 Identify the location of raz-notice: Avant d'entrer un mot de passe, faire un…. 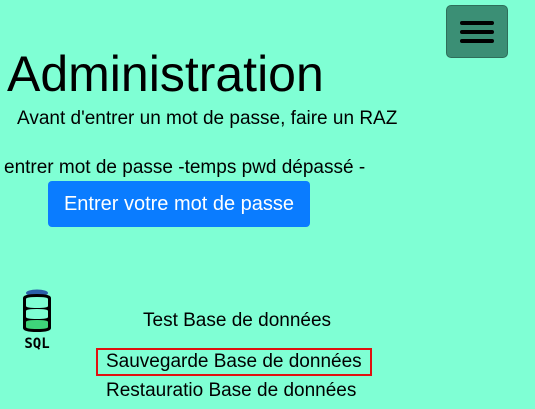
(207, 118).